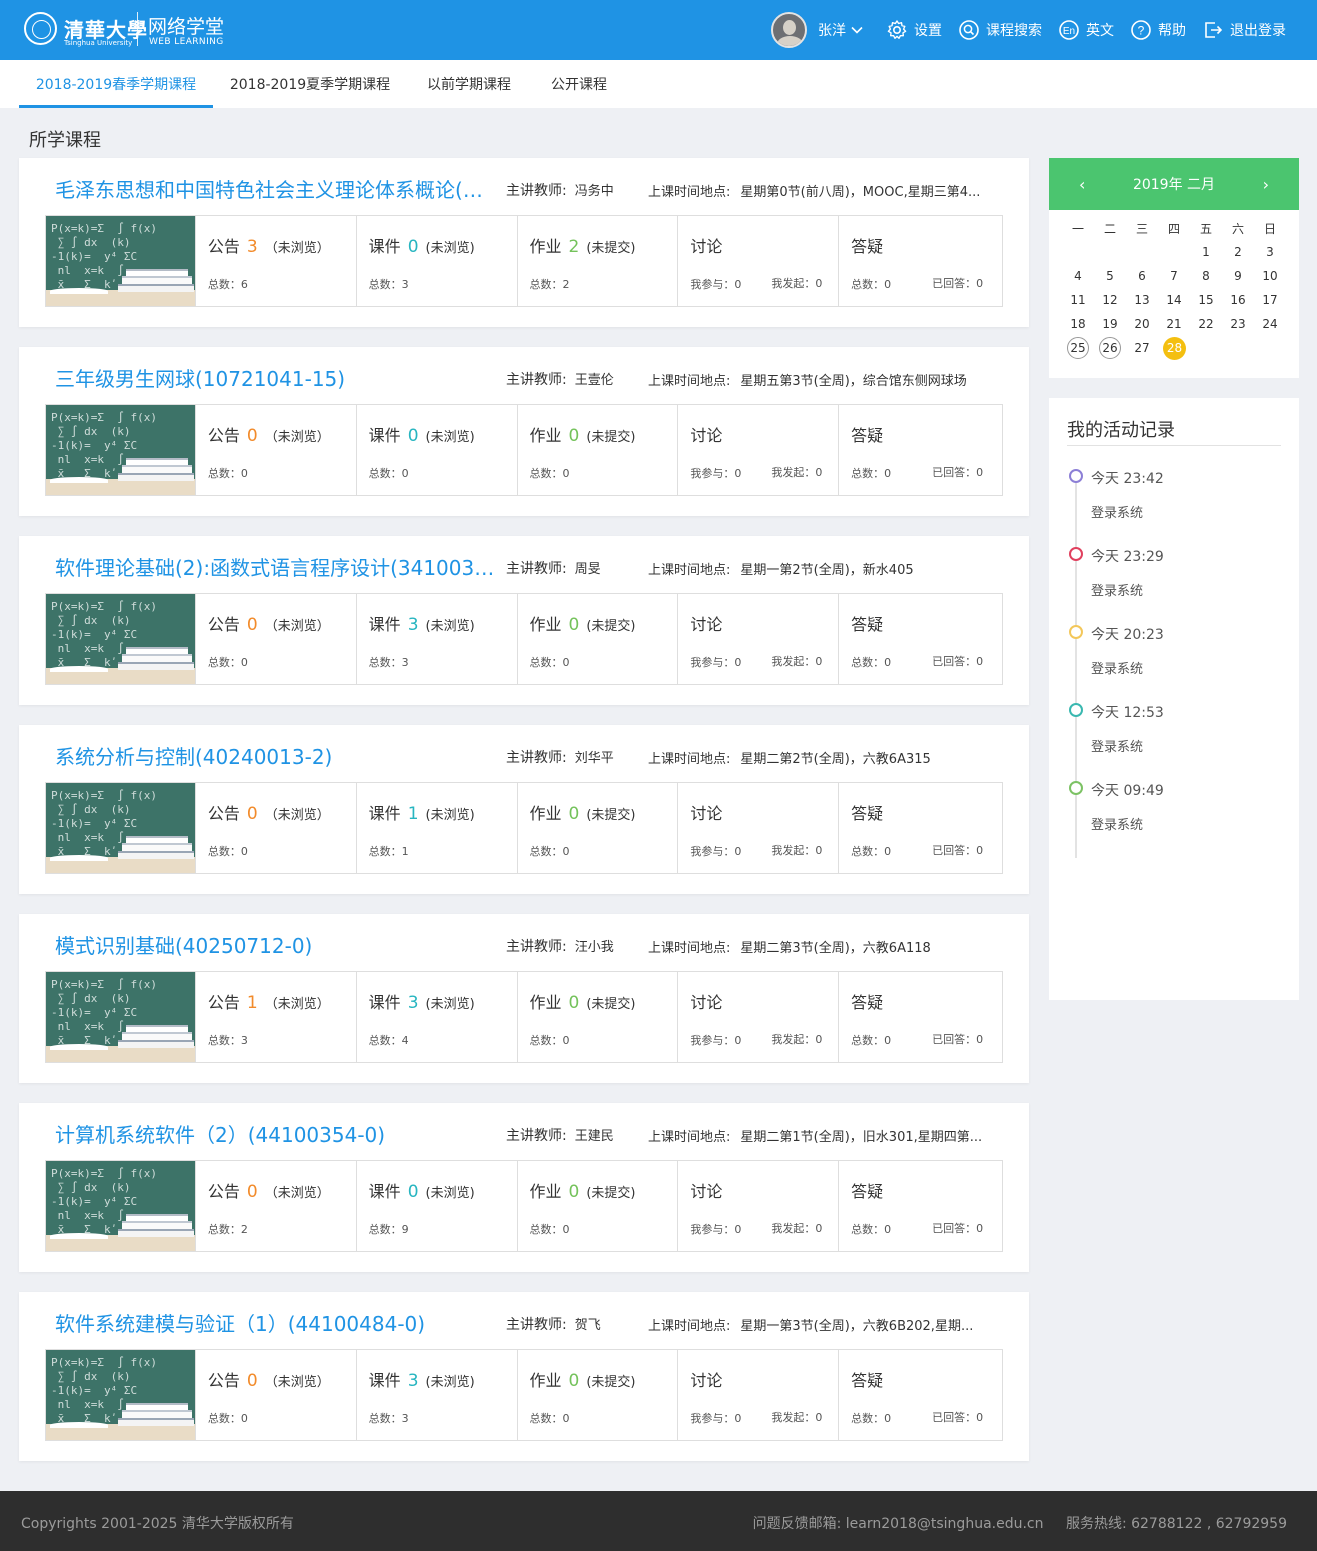 This screenshot has height=1551, width=1317. I want to click on calendar-day: 1, so click(1206, 252).